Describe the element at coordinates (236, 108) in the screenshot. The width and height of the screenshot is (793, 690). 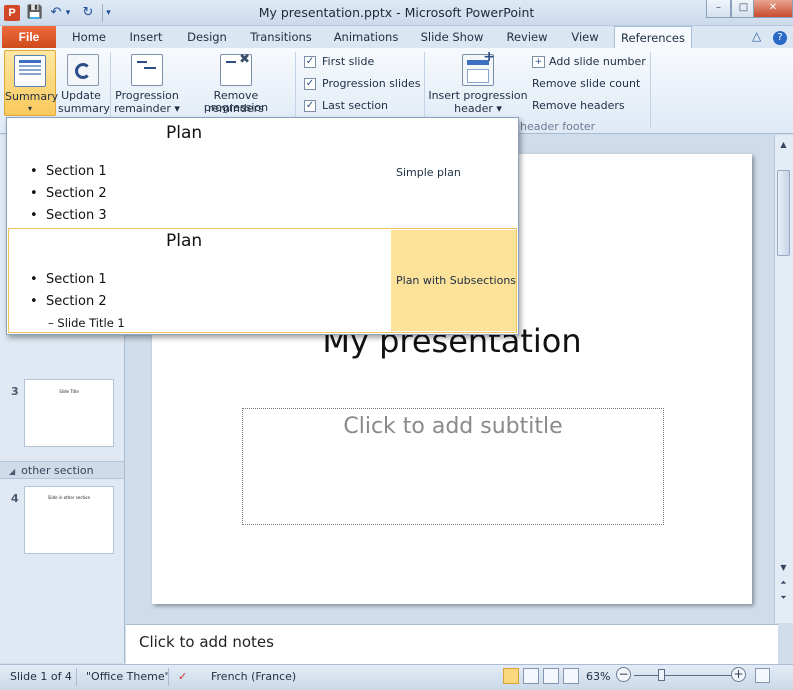
I see `remove-progression-label-2: reminders` at that location.